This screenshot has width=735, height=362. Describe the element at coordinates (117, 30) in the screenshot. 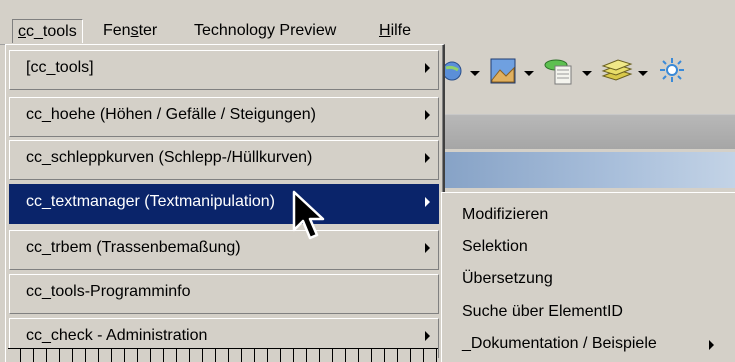

I see `menu-fenster-label-pre: Fen` at that location.